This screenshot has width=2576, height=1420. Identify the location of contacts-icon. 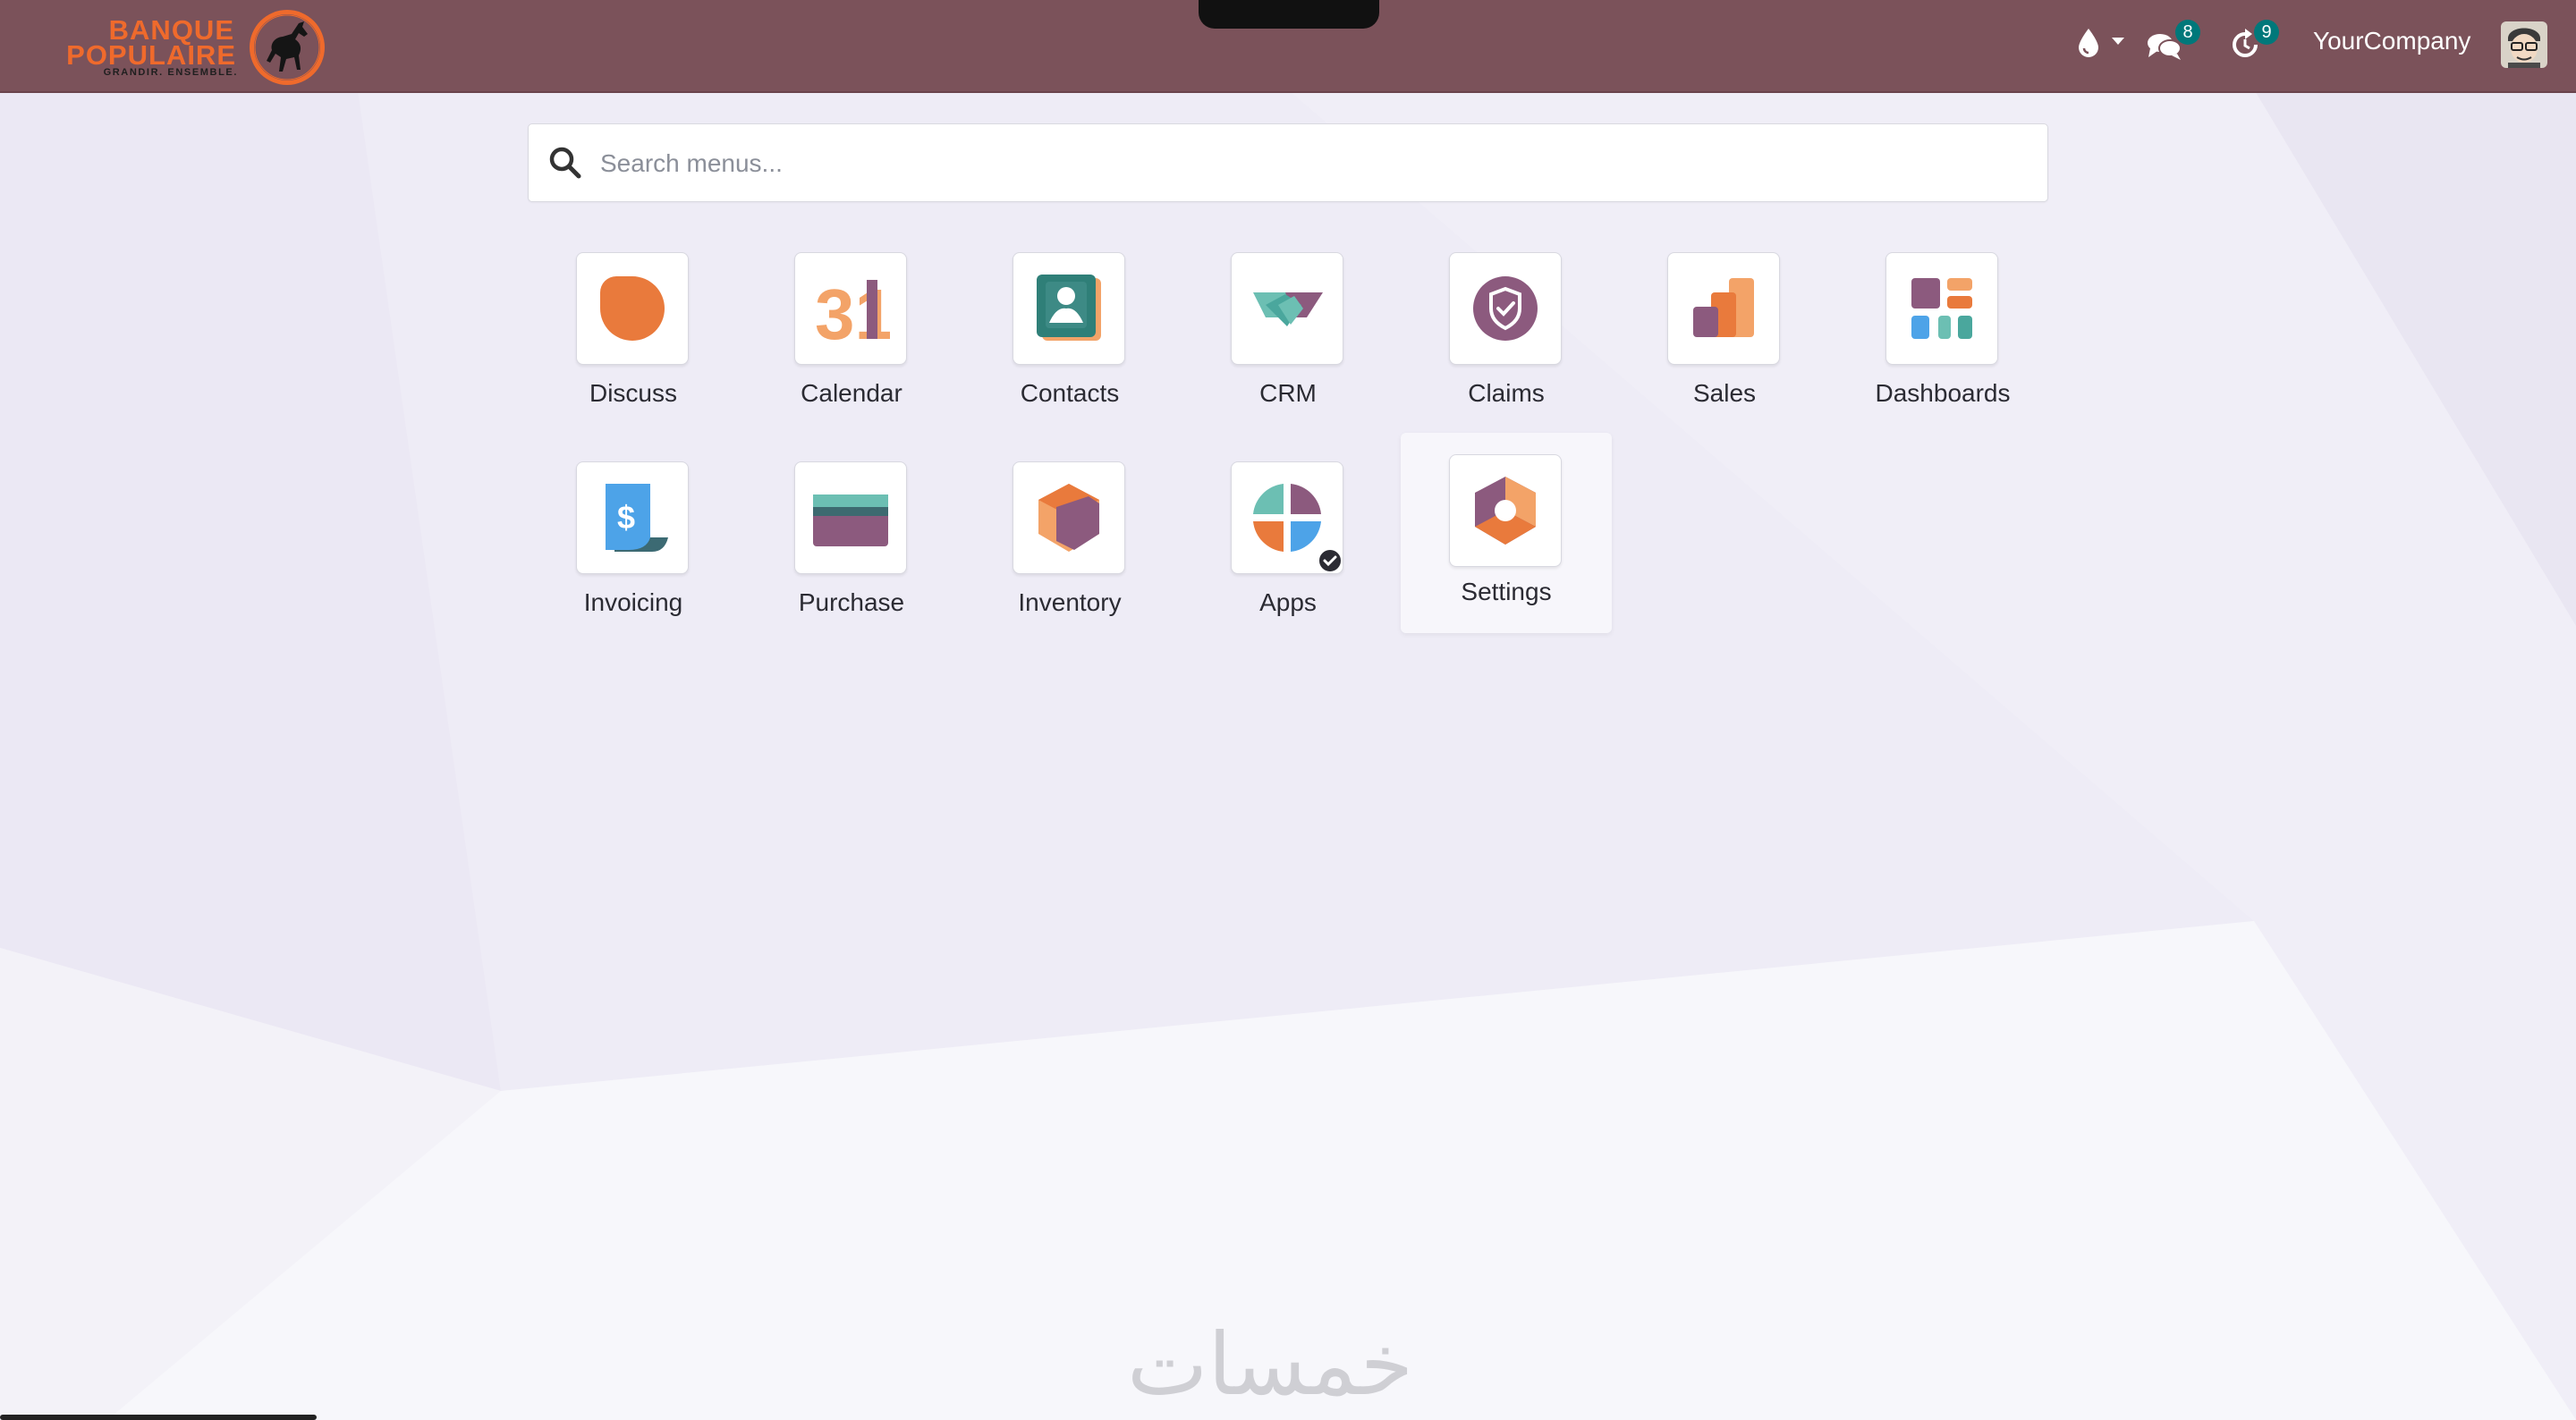
(1069, 308).